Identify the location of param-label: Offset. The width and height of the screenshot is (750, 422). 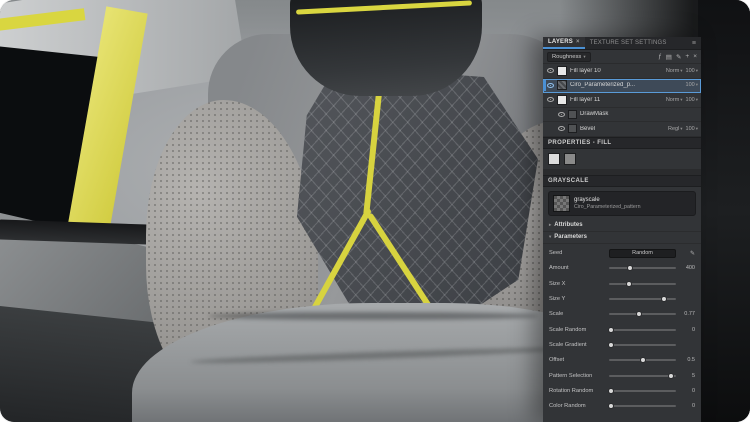
(557, 360).